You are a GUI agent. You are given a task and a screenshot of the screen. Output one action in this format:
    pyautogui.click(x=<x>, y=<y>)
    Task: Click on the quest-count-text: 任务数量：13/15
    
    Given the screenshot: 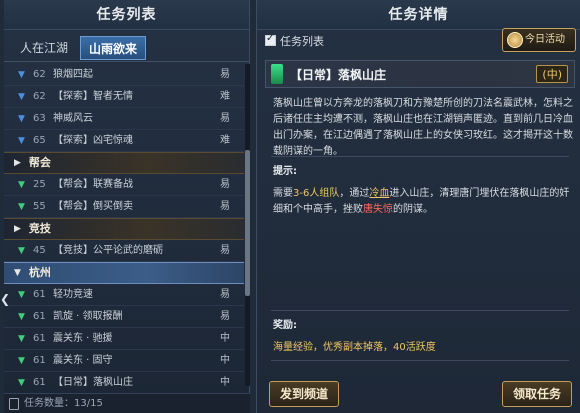 What is the action you would take?
    pyautogui.click(x=63, y=403)
    